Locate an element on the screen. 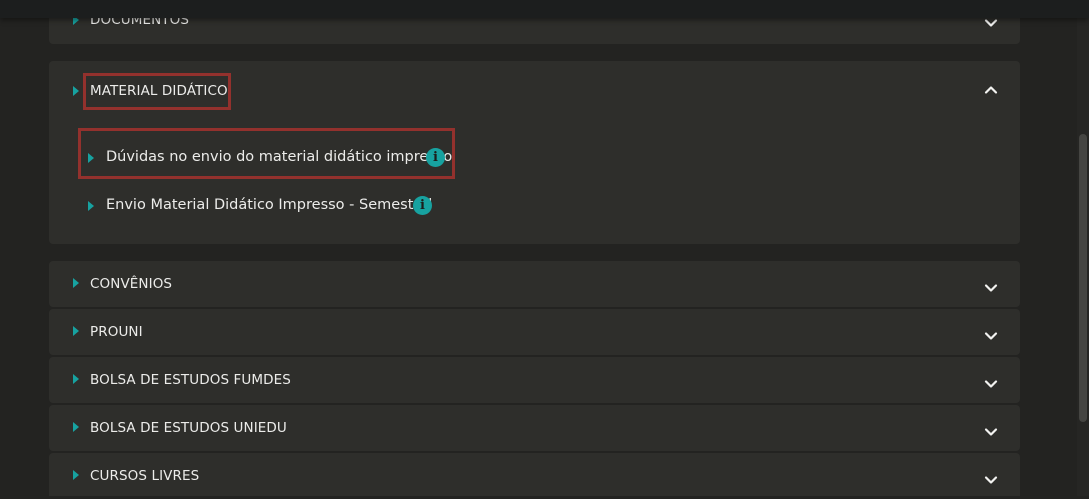 The width and height of the screenshot is (1089, 499). accordion-header-bolsa-fumdes: BOLSA DE ESTUDOS FUMDES is located at coordinates (534, 380).